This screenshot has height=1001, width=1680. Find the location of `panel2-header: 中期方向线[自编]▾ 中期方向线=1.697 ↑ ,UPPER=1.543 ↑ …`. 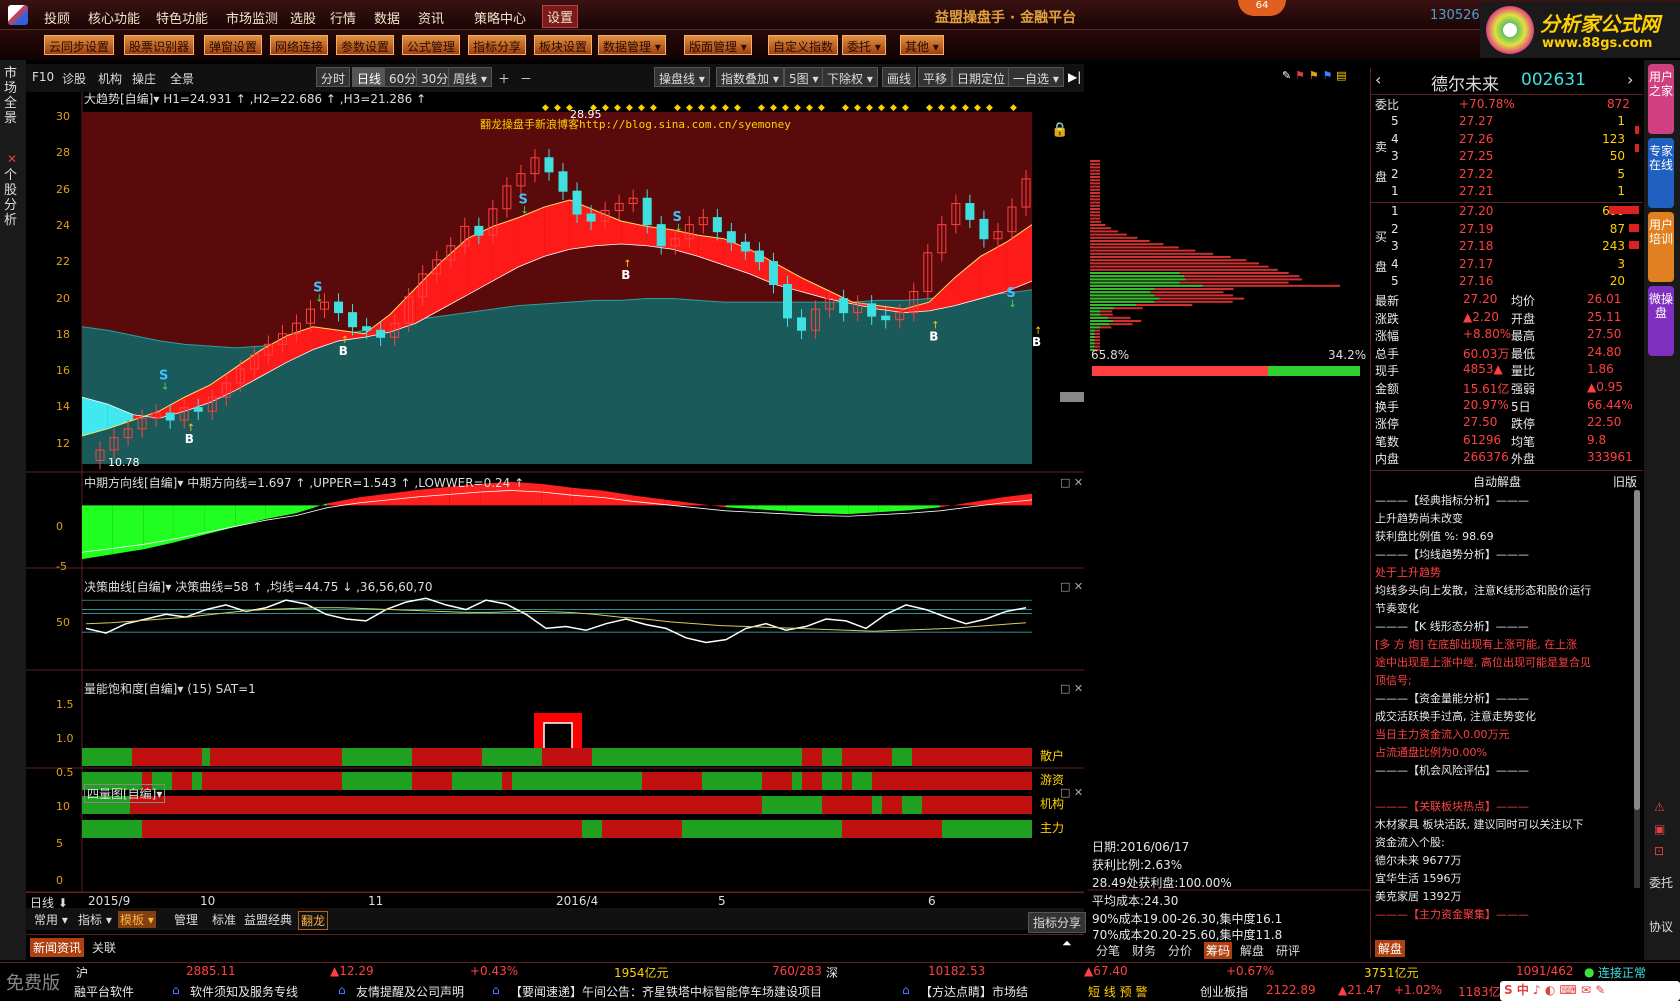

panel2-header: 中期方向线[自编]▾ 中期方向线=1.697 ↑ ,UPPER=1.543 ↑ … is located at coordinates (304, 482).